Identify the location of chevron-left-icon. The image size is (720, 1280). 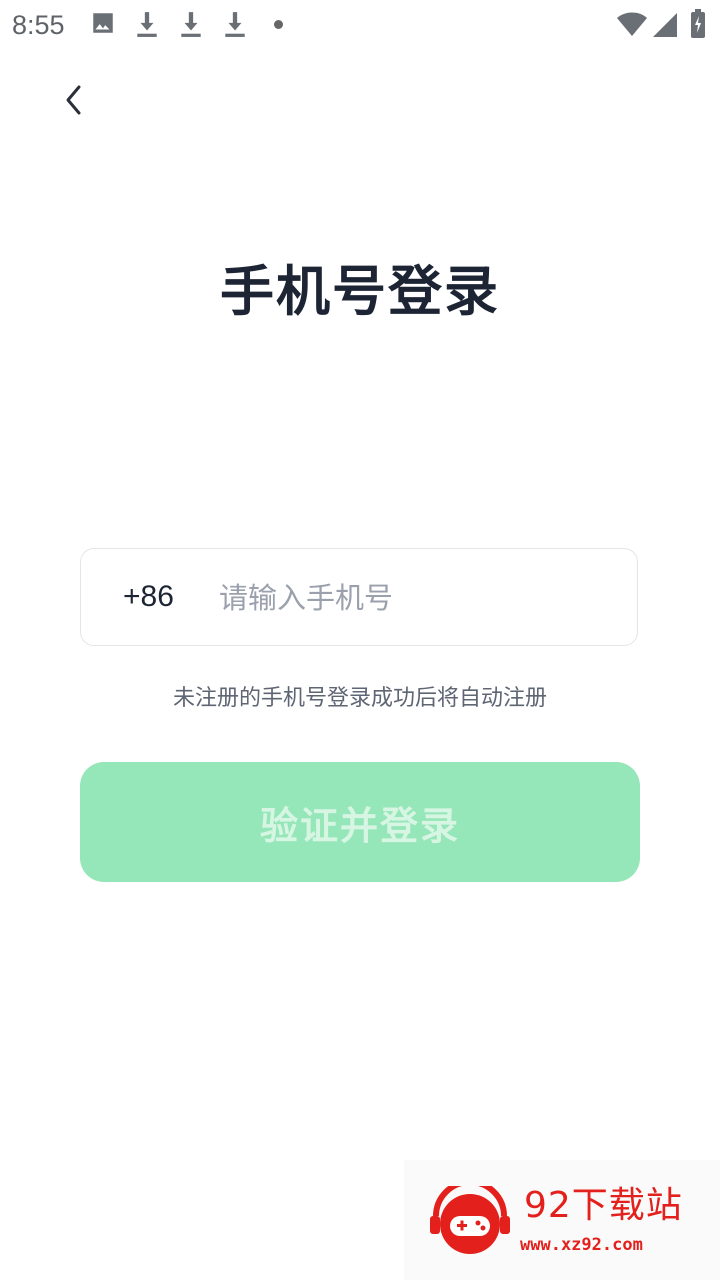
(73, 100).